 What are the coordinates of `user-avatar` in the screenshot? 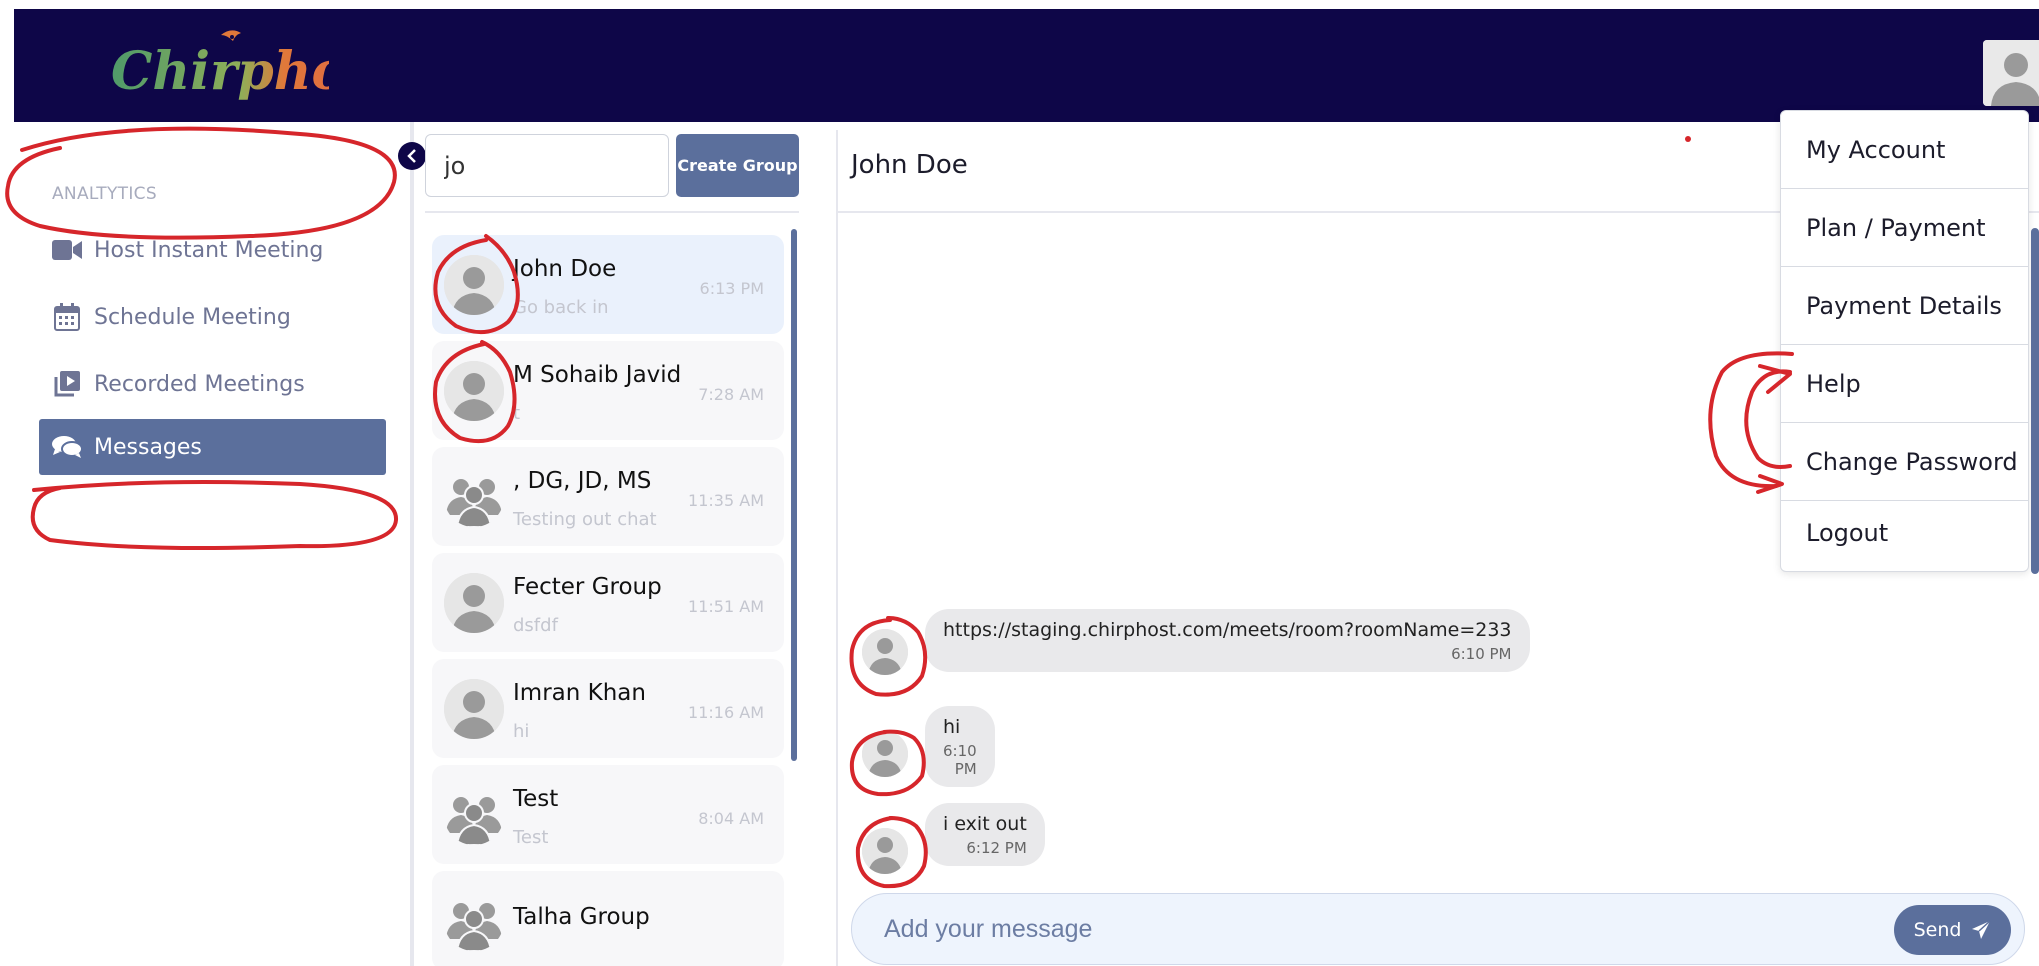 It's located at (2011, 73).